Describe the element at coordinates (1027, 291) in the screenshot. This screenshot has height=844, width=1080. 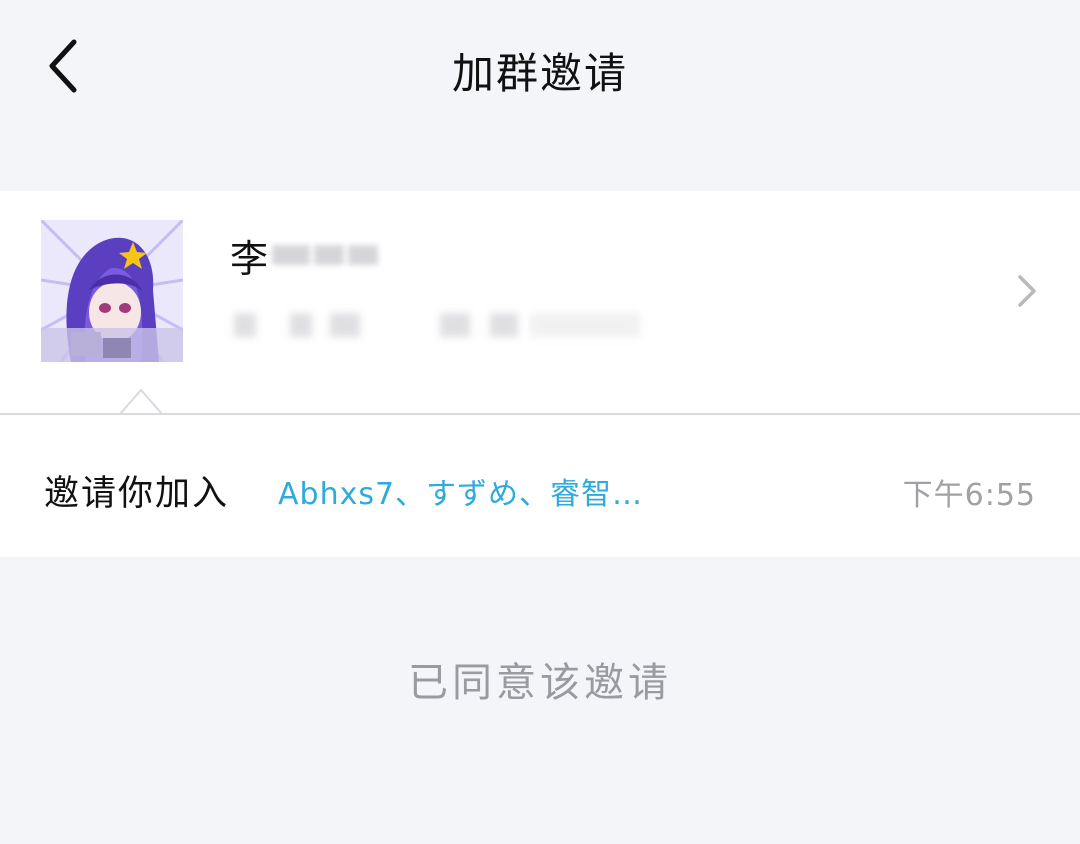
I see `chevron-right-icon` at that location.